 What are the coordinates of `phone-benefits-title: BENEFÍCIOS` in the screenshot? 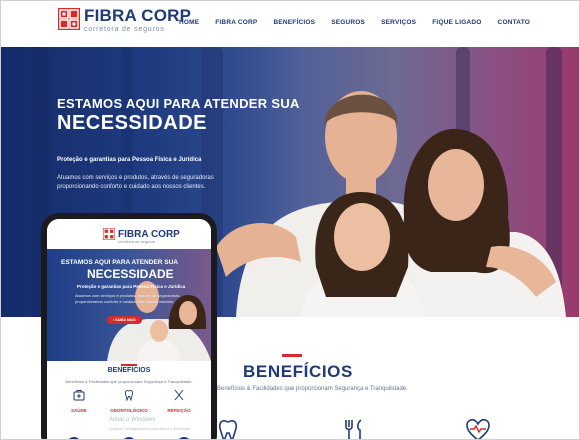 It's located at (129, 370).